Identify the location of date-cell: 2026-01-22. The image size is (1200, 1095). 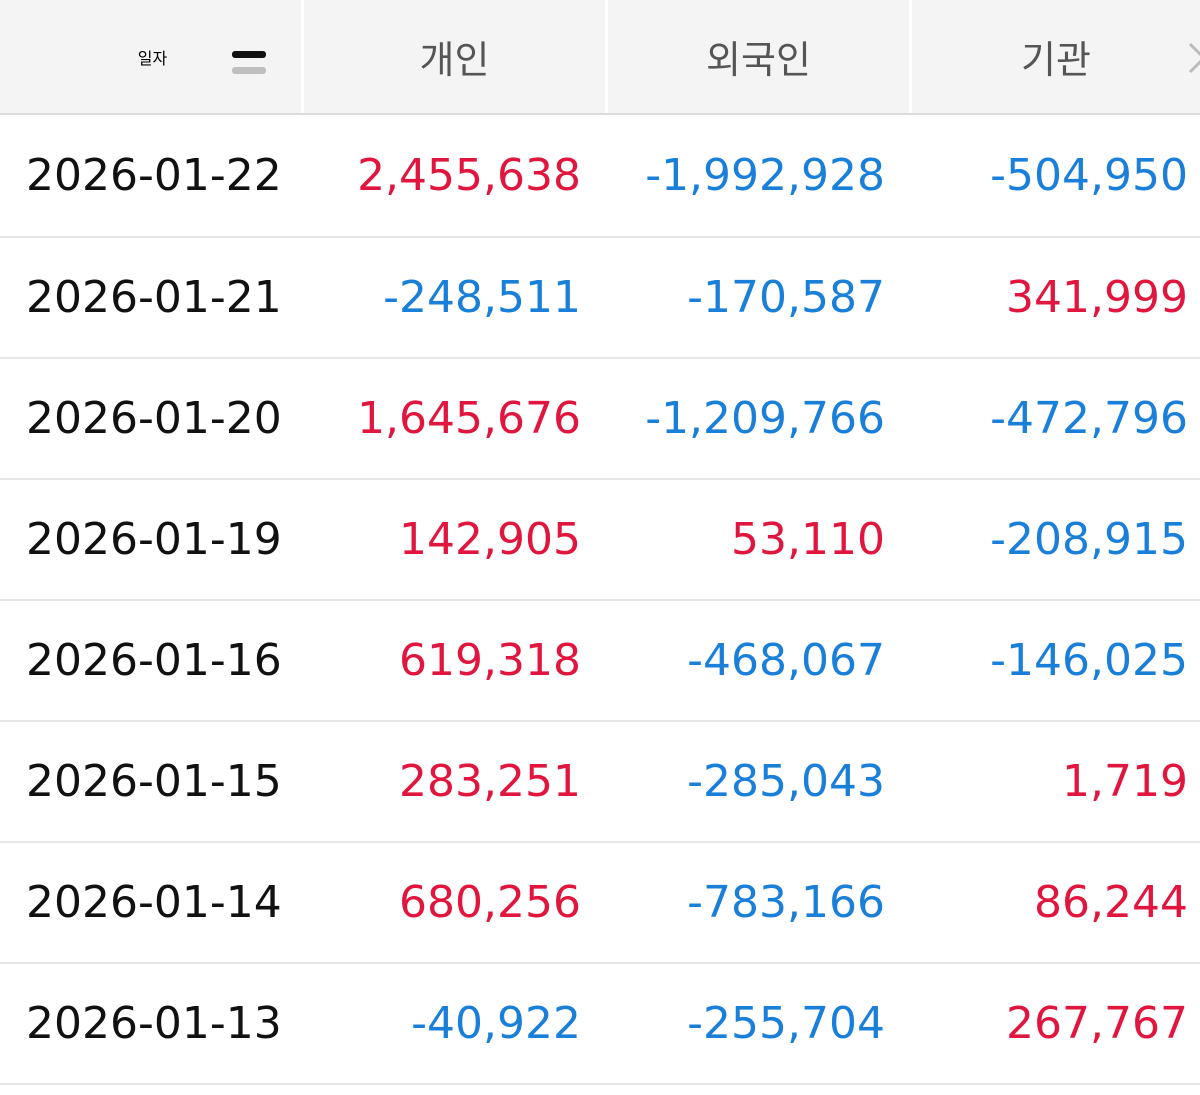
(154, 175).